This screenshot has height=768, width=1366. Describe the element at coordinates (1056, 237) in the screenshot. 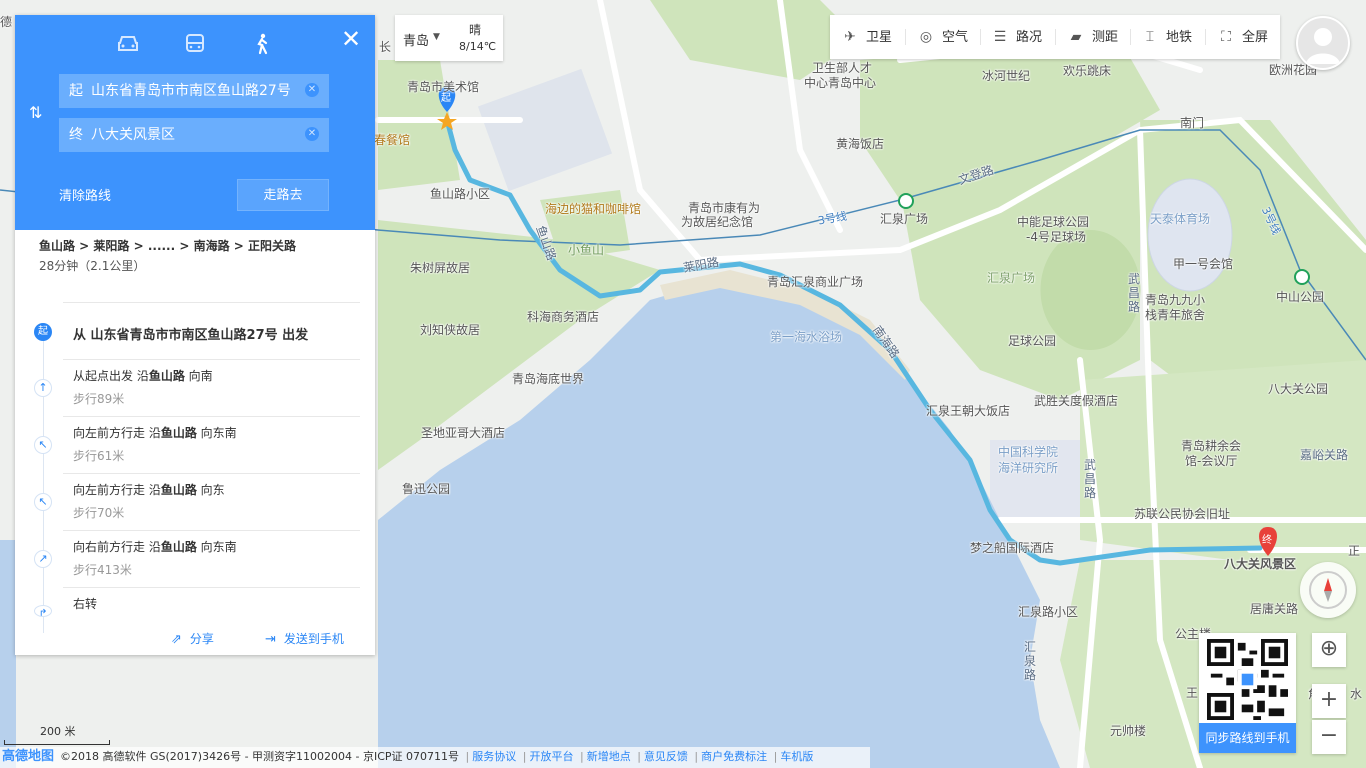

I see `map-label-zhongneng-2: -4号足球场` at that location.